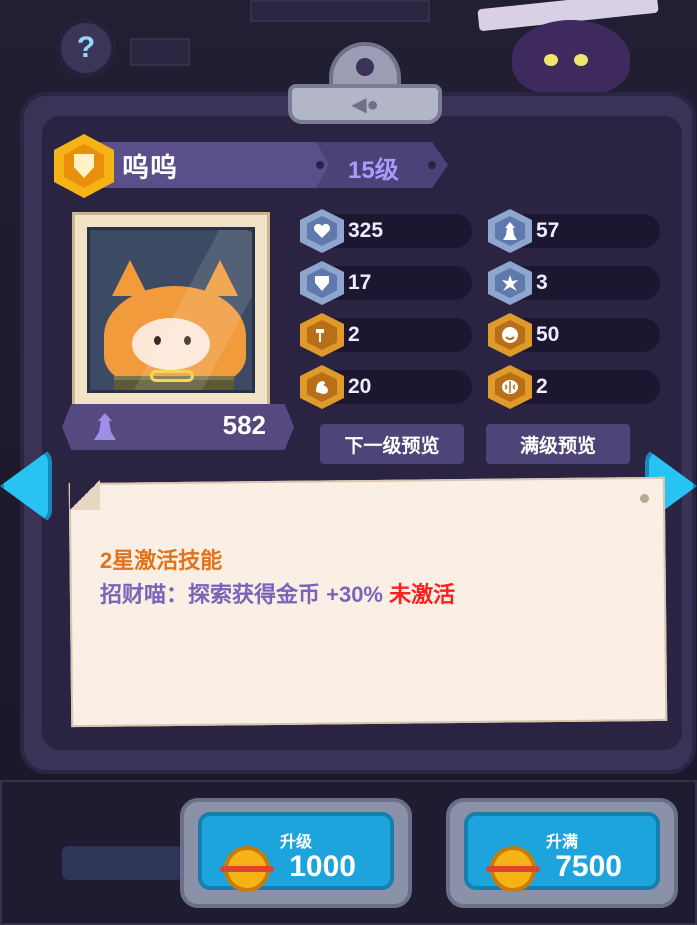 The width and height of the screenshot is (697, 925). What do you see at coordinates (392, 444) in the screenshot?
I see `next-level-preview-button: 下一级预览` at bounding box center [392, 444].